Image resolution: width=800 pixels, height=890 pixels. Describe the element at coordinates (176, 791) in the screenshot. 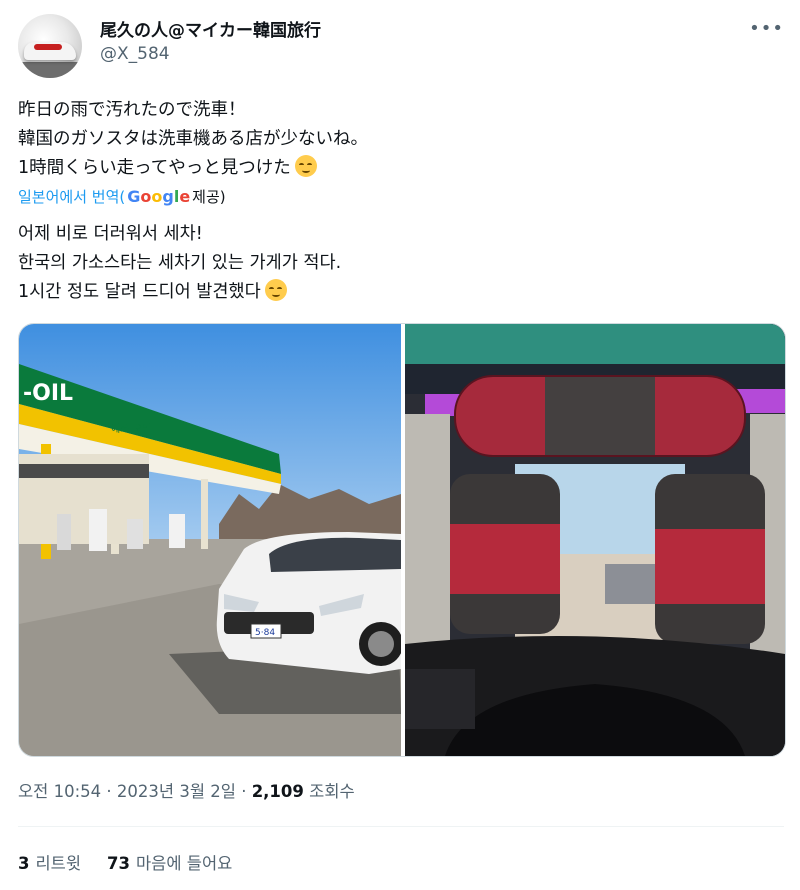

I see `tweet-date: 2023년 3월 2일` at that location.